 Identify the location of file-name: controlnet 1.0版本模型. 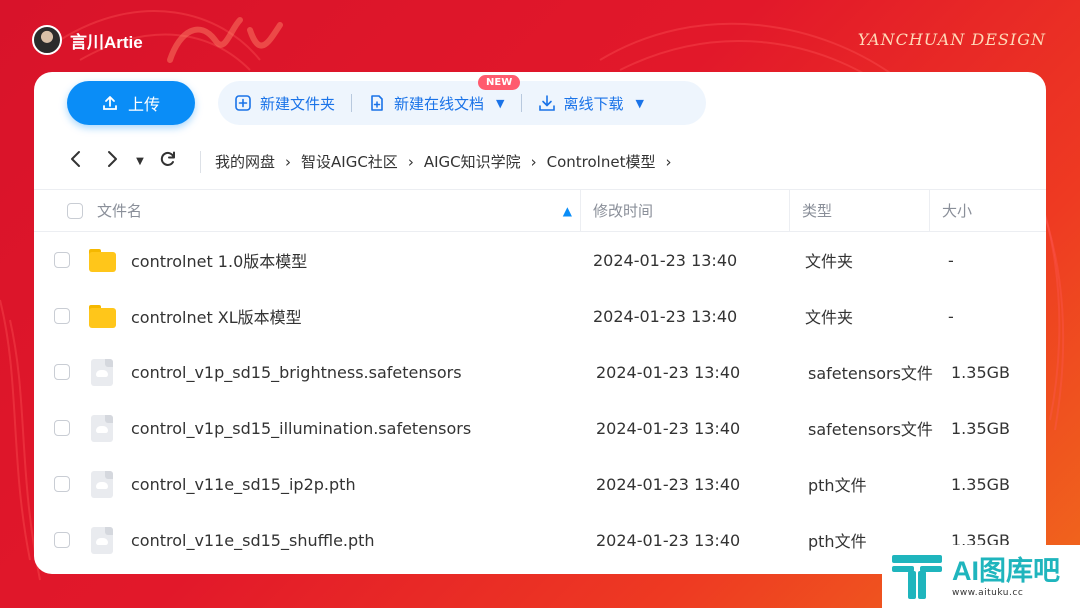
(219, 260).